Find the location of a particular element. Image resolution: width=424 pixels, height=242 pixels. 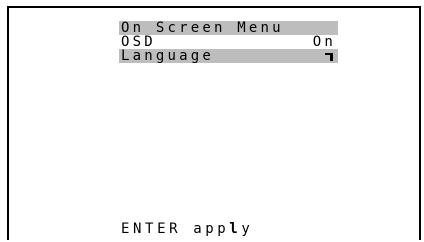

menu-item-osd: OSD On is located at coordinates (228, 42).